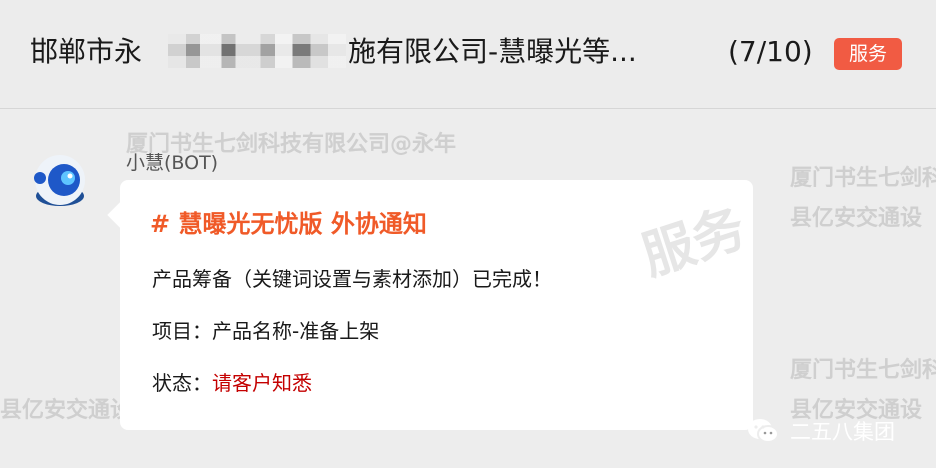 The width and height of the screenshot is (936, 468). I want to click on message-counter: (7/10), so click(770, 51).